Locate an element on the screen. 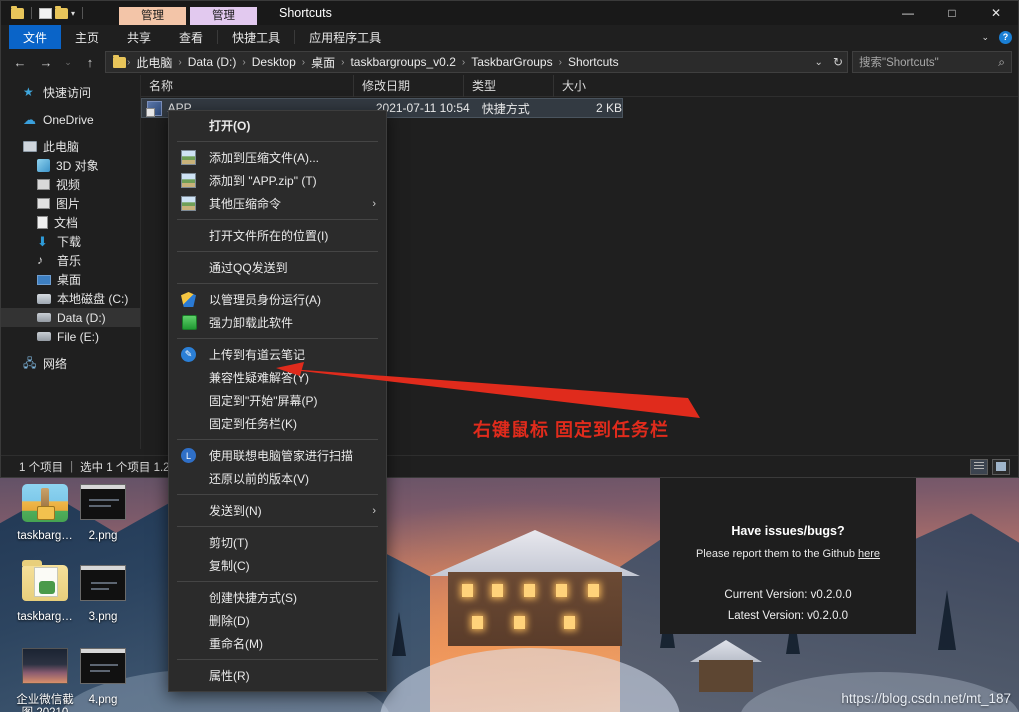 Image resolution: width=1019 pixels, height=712 pixels. sidebar-item-videos: 视频 is located at coordinates (70, 184).